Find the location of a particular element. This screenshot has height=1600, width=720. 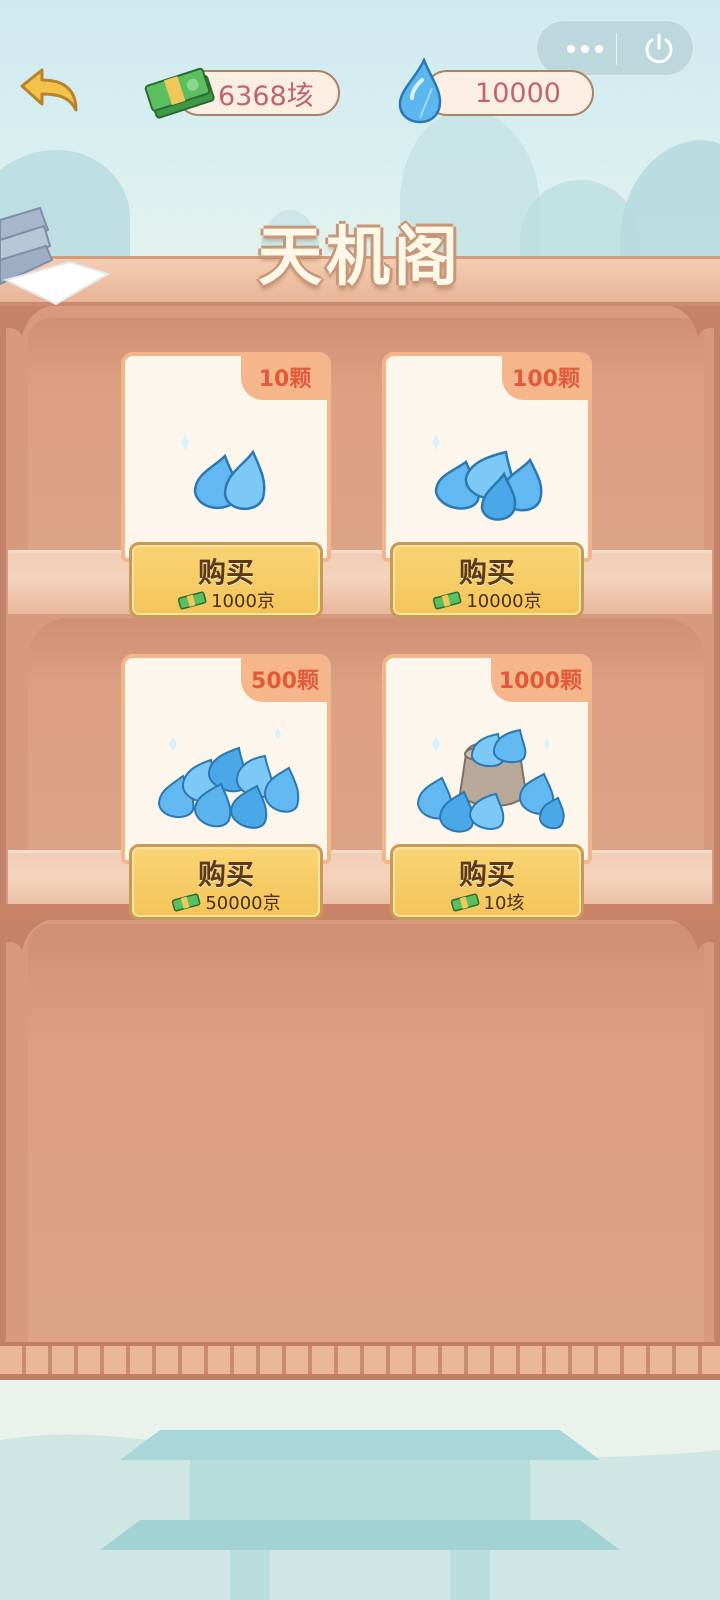

quantity-badge: 100颗 is located at coordinates (546, 377).